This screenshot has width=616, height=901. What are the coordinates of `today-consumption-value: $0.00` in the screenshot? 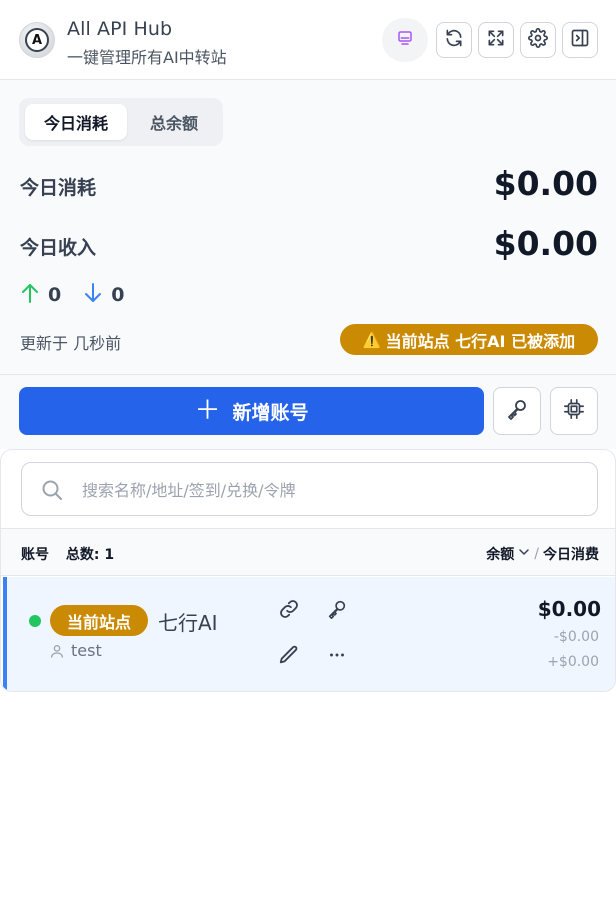 It's located at (545, 183).